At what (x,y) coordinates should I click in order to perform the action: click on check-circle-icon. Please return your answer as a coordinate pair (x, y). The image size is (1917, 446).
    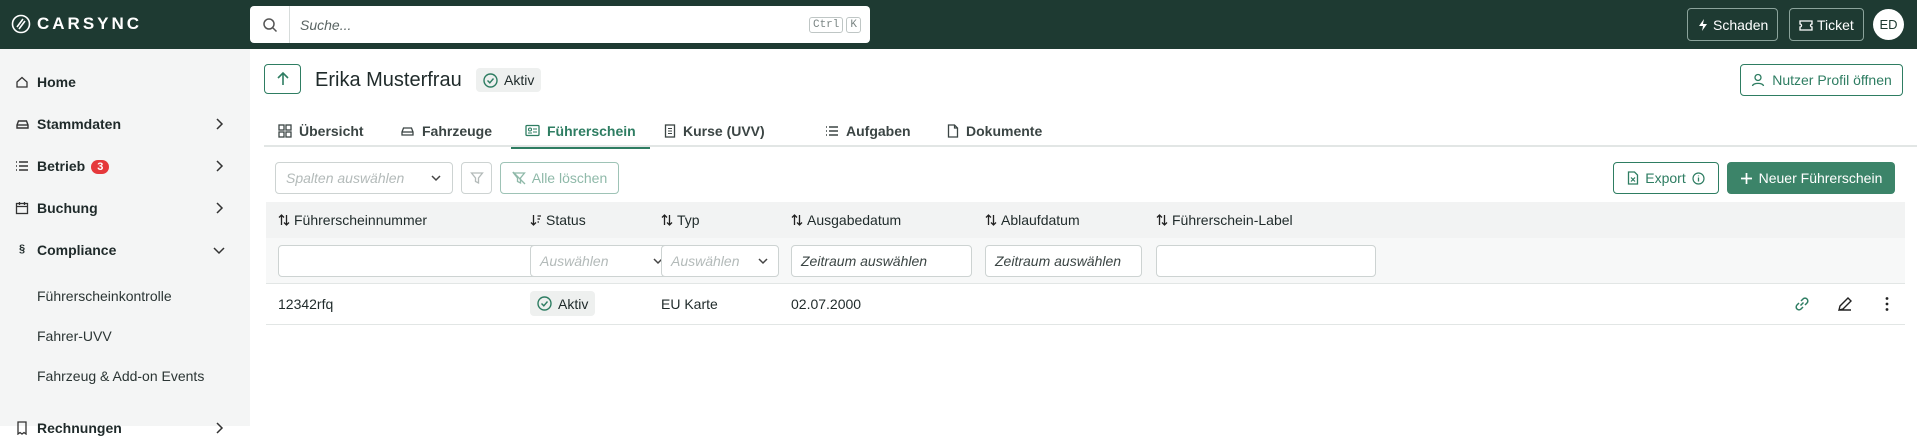
    Looking at the image, I should click on (490, 80).